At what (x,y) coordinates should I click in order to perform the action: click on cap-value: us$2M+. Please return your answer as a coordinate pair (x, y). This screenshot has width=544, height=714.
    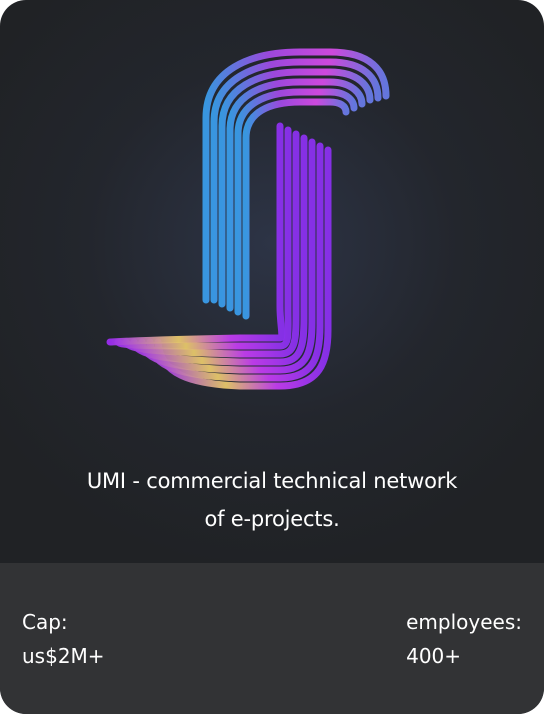
    Looking at the image, I should click on (63, 656).